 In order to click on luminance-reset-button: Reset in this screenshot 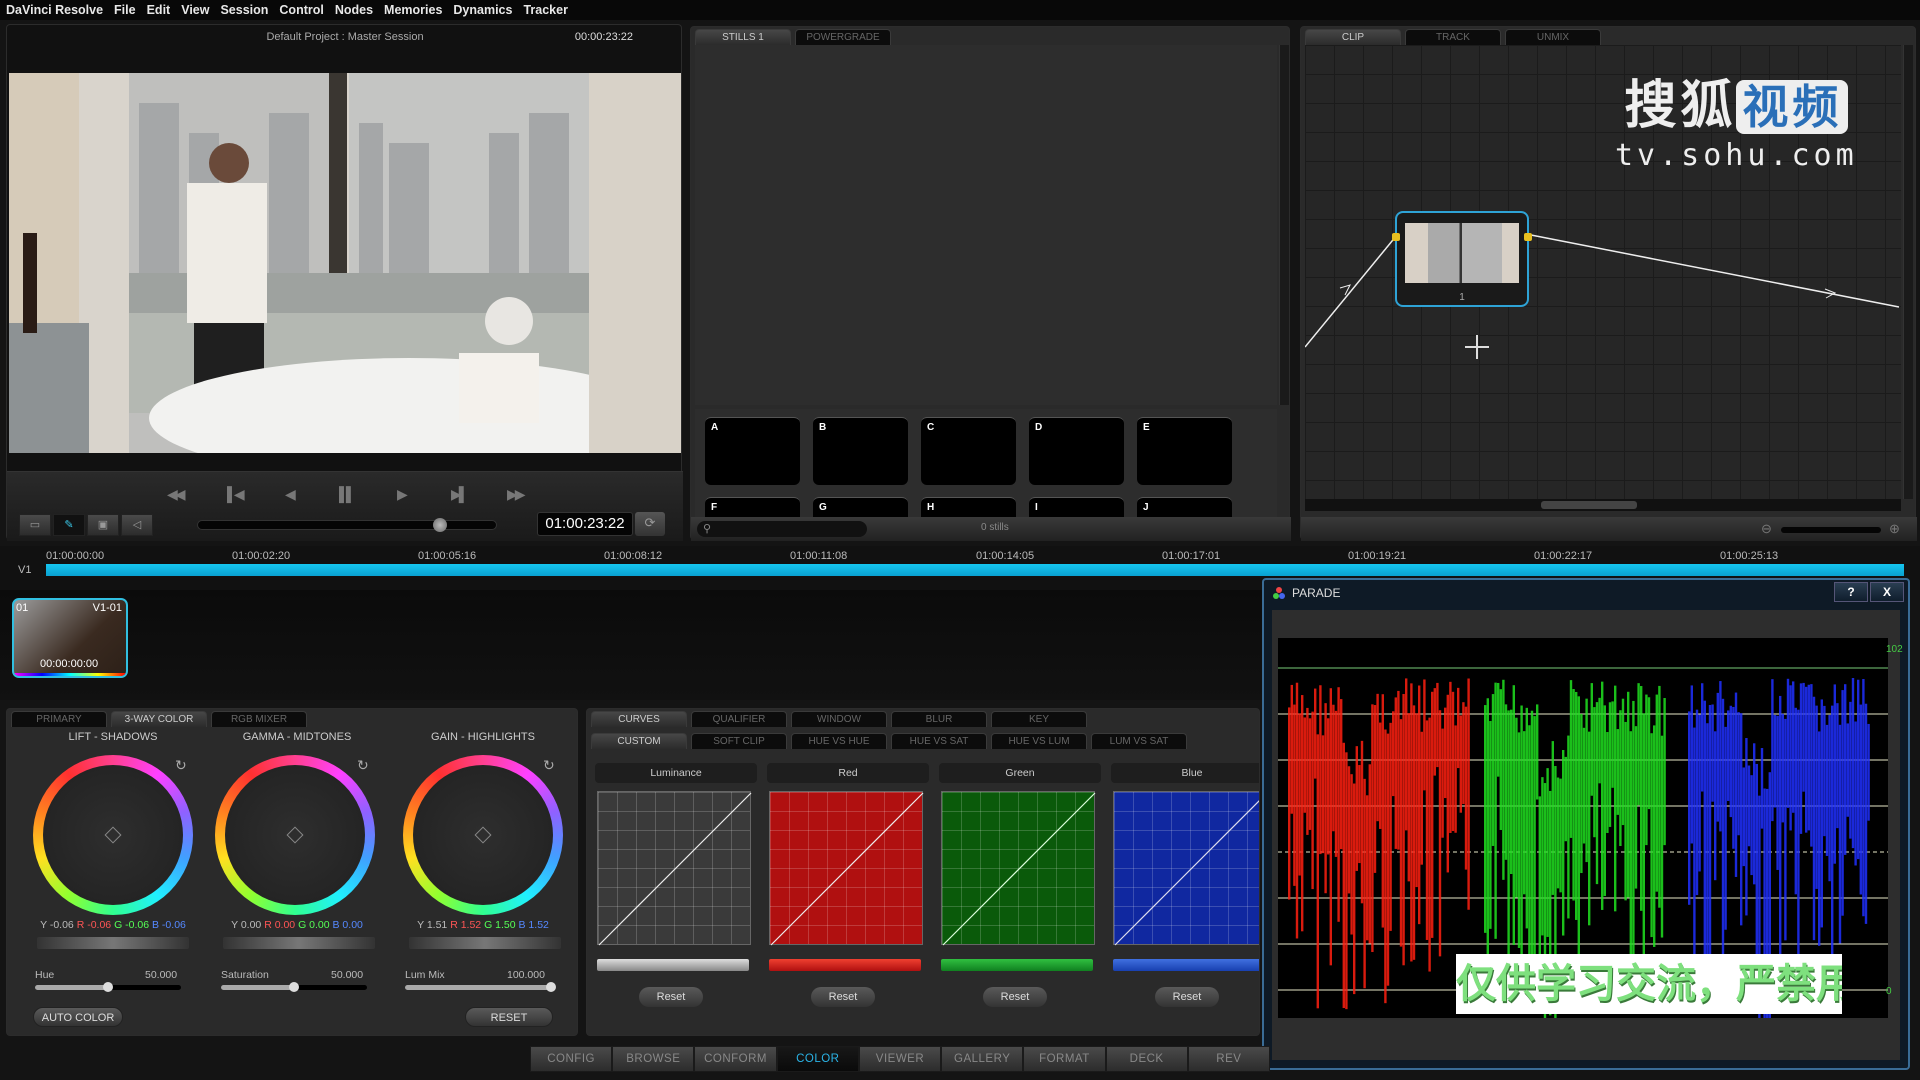, I will do `click(671, 997)`.